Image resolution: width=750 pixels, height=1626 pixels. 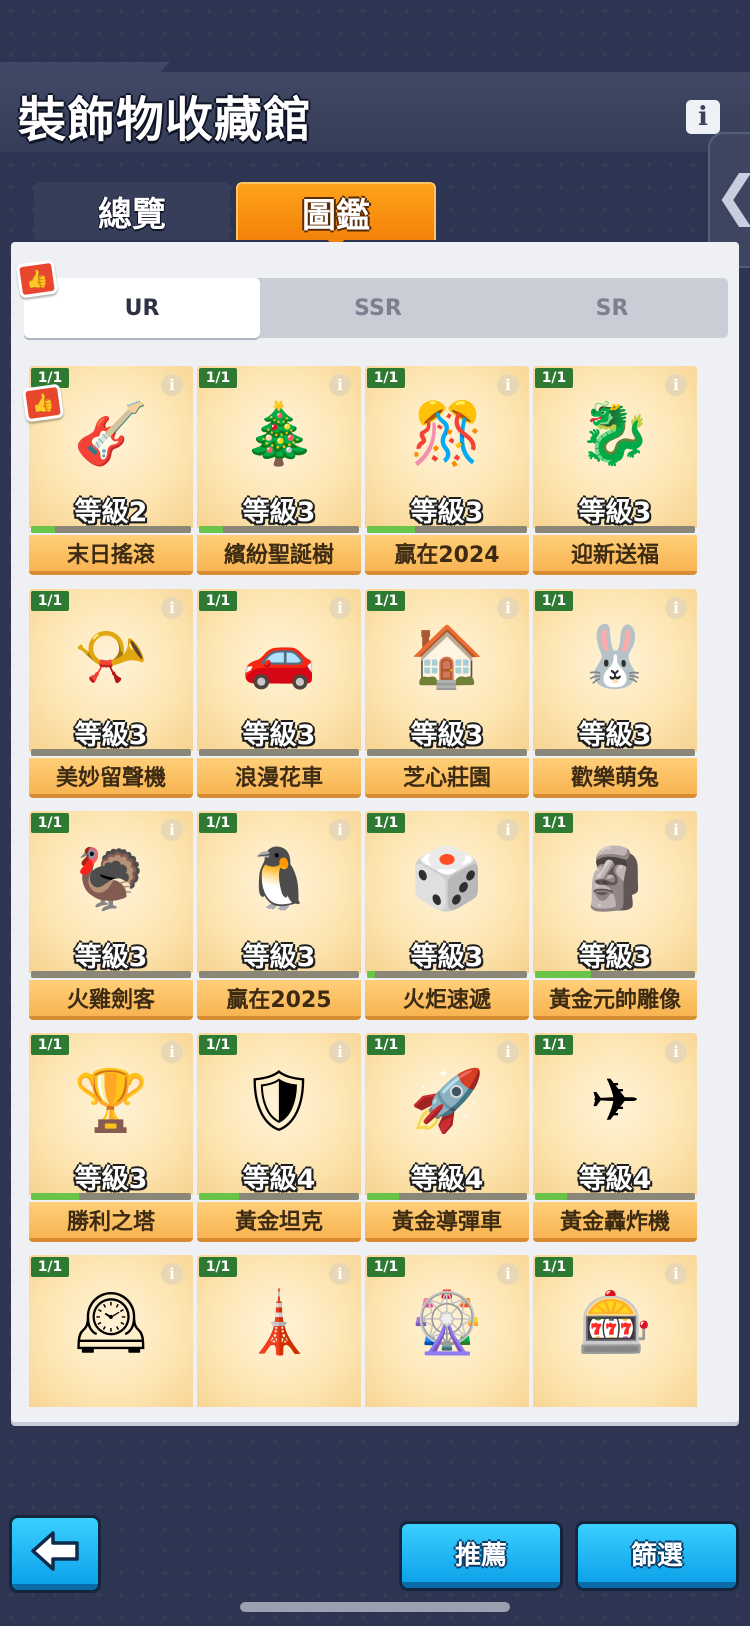 I want to click on decoration-card: 1/1 i 🚀 等級4 黃金導彈車, so click(x=447, y=1140).